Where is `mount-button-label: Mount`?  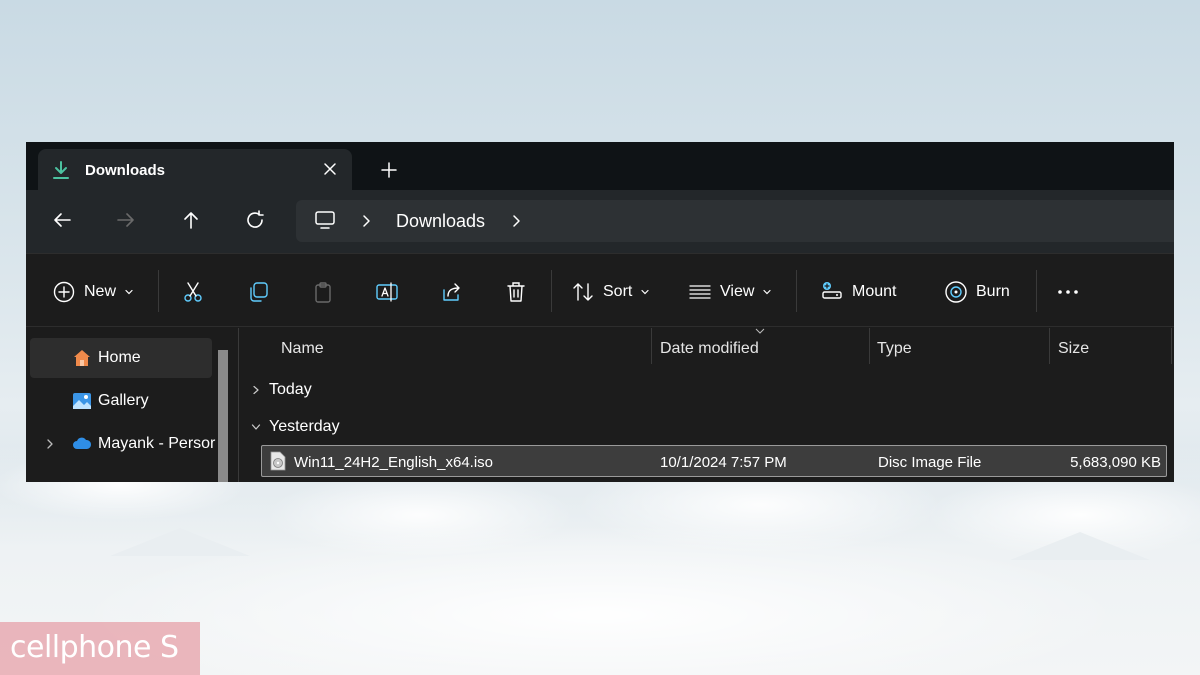
mount-button-label: Mount is located at coordinates (874, 291).